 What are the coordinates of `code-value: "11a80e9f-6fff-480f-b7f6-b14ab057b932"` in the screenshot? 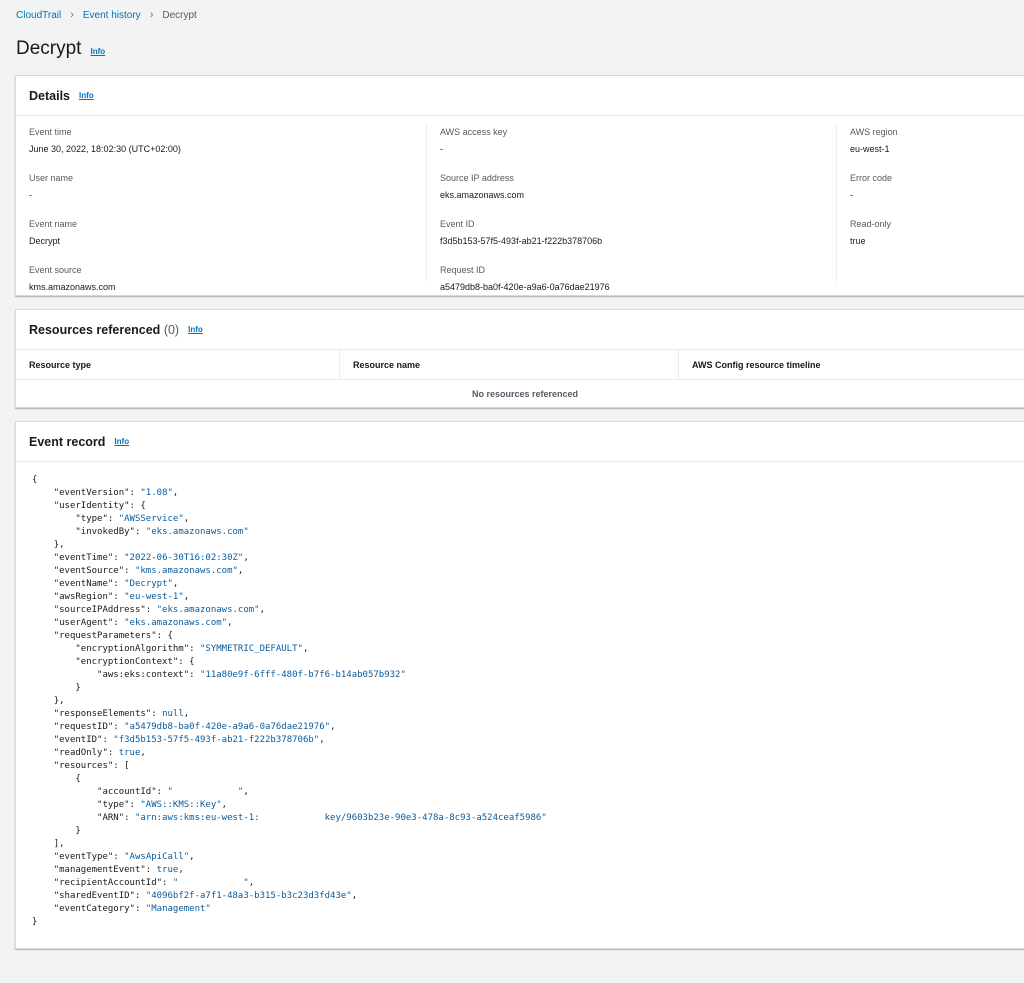 It's located at (302, 675).